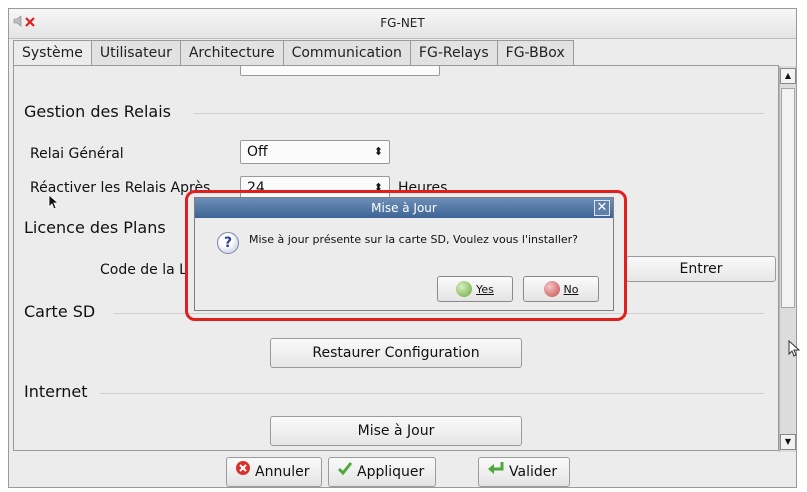 Image resolution: width=807 pixels, height=492 pixels. I want to click on section-carte-sd: Carte SD, so click(60, 311).